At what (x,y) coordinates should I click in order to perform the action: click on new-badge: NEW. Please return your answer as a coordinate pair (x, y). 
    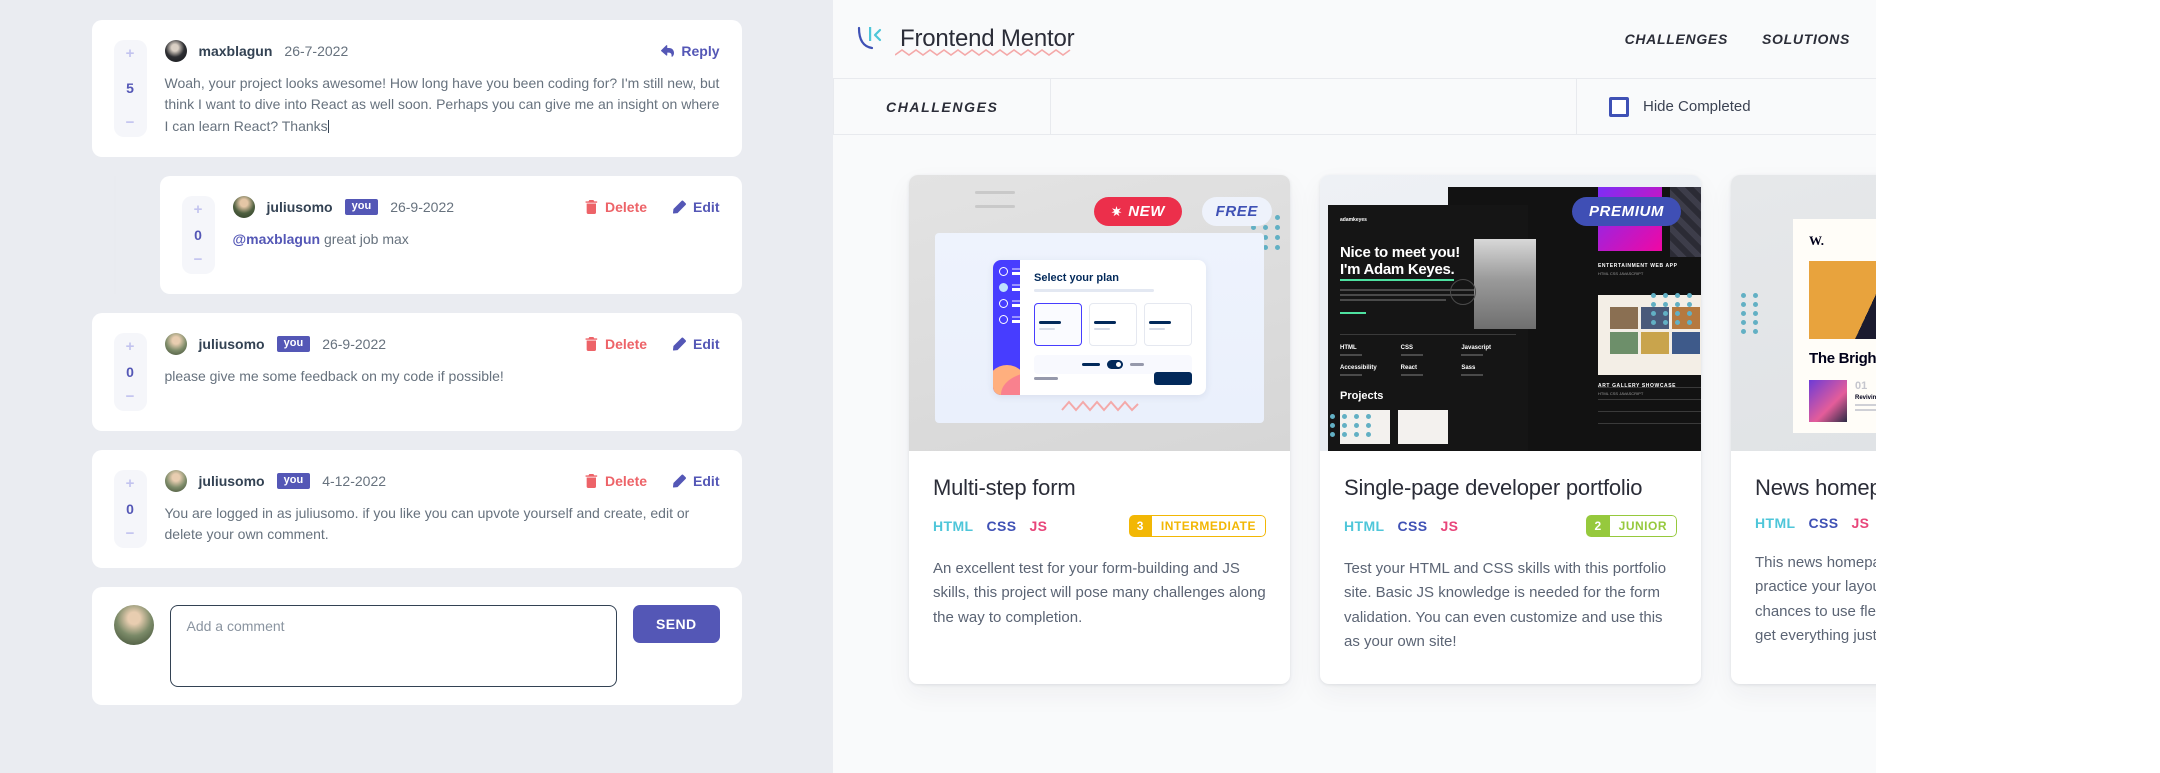
    Looking at the image, I should click on (1138, 211).